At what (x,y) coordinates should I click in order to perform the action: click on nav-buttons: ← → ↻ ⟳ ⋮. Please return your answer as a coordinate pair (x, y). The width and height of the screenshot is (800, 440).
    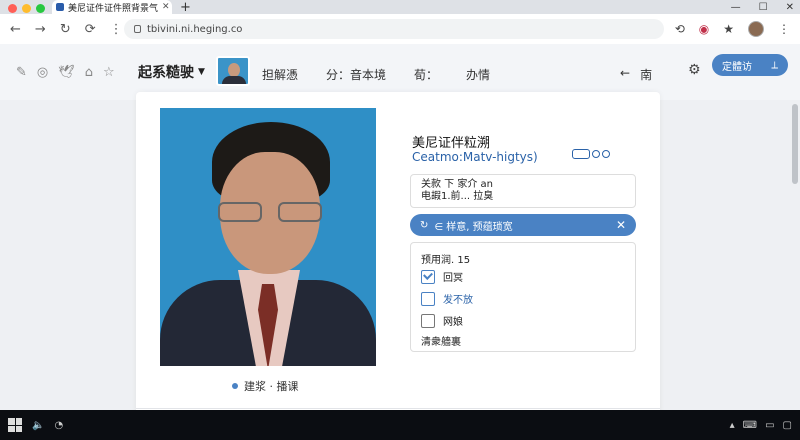
    Looking at the image, I should click on (62, 29).